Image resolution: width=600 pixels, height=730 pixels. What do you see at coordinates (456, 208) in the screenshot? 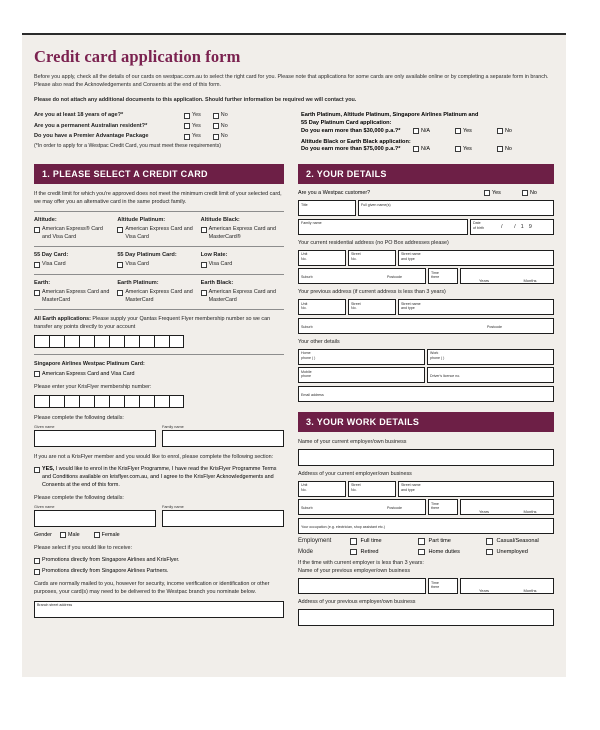
I see `given-names-input: Full given name(s)` at bounding box center [456, 208].